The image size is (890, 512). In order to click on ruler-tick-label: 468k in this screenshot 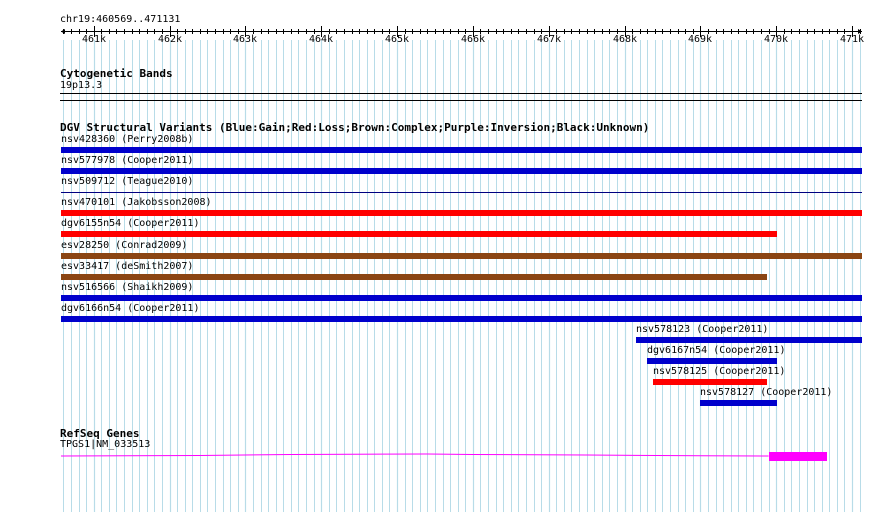, I will do `click(625, 39)`.